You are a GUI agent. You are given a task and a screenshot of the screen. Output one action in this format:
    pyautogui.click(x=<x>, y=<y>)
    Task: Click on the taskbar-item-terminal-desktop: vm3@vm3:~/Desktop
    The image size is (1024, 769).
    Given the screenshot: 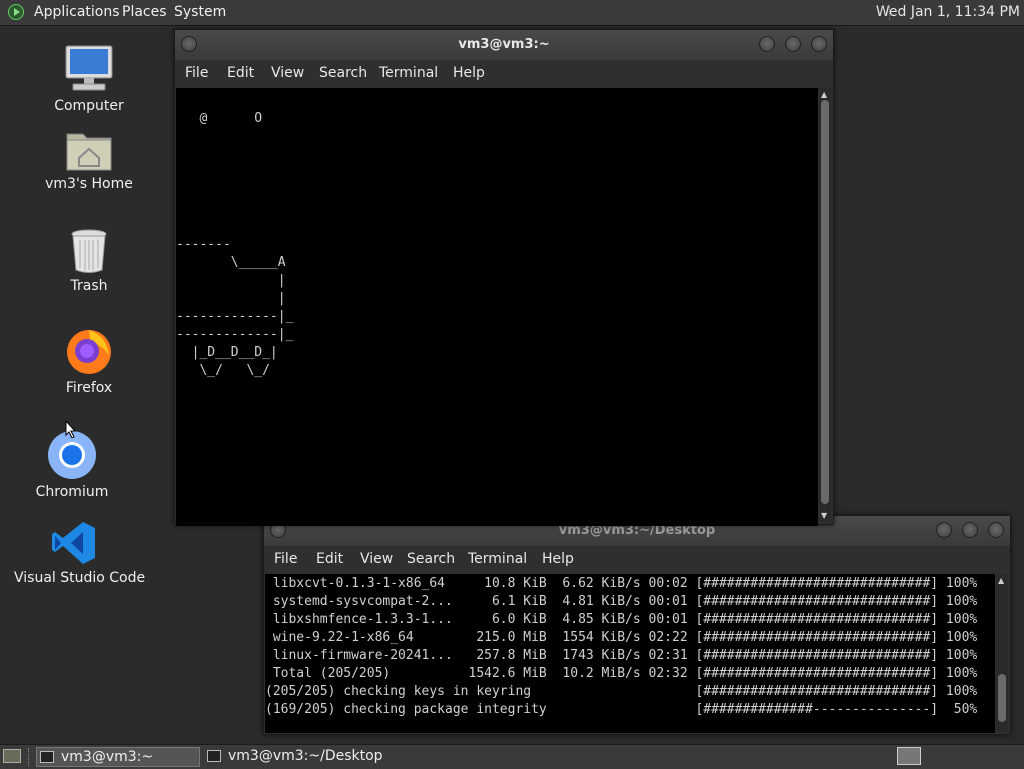 What is the action you would take?
    pyautogui.click(x=304, y=757)
    